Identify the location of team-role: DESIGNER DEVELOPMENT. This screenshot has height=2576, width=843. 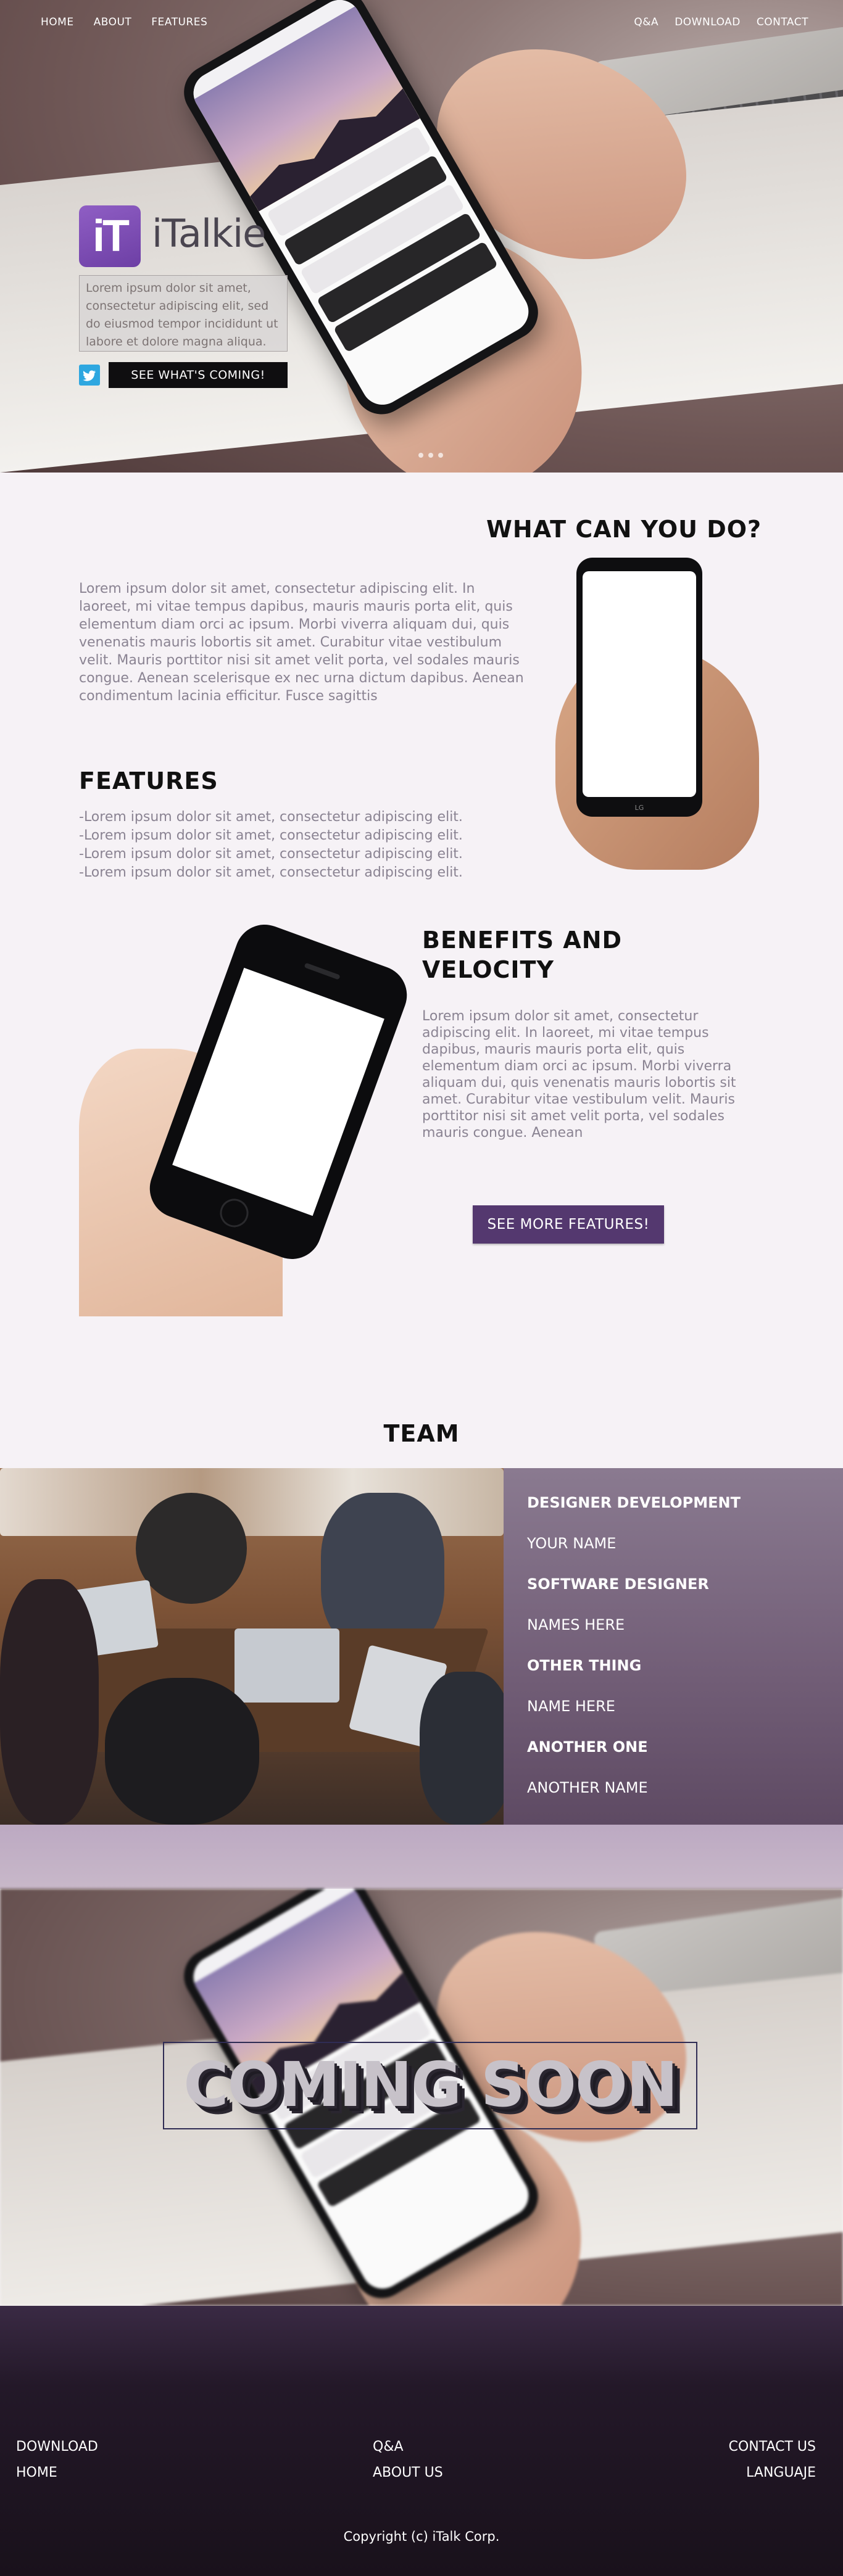
(634, 1502).